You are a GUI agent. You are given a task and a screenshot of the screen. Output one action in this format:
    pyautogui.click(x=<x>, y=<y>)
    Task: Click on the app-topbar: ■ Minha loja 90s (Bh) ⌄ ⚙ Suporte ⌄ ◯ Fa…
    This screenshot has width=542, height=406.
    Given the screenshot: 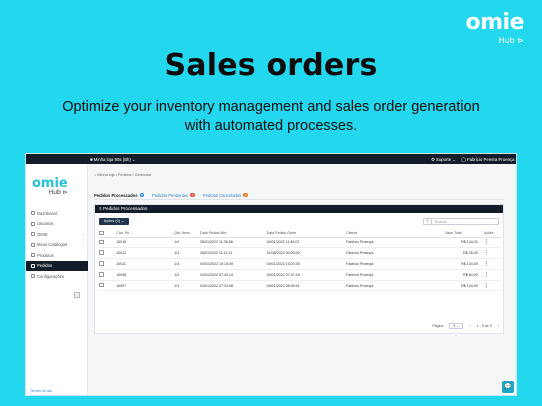 What is the action you would take?
    pyautogui.click(x=271, y=161)
    